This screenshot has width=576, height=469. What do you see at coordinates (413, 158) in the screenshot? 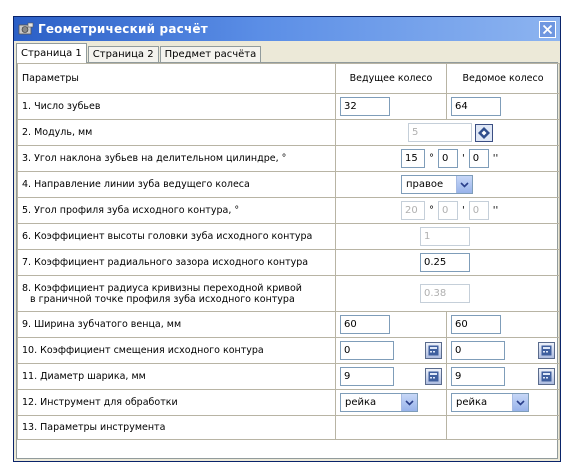
I see `helix-degrees-input: 15` at bounding box center [413, 158].